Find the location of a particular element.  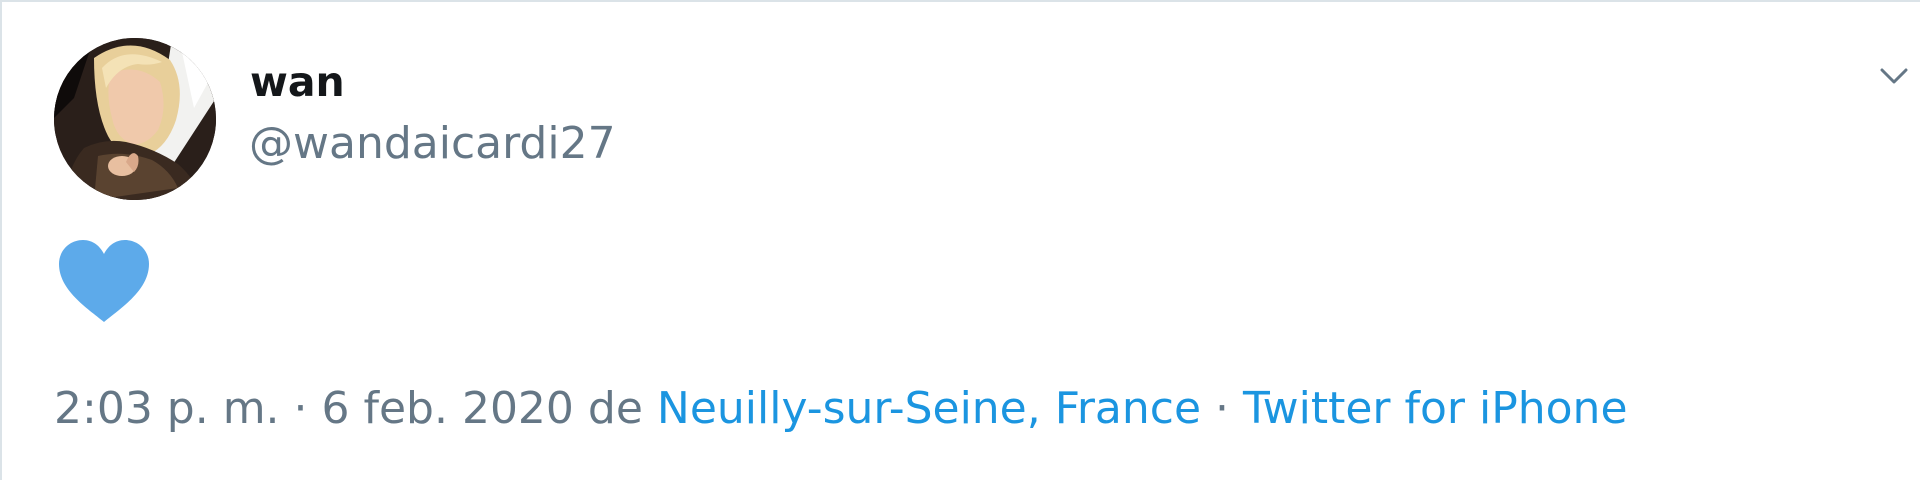

tweet-text is located at coordinates (104, 281).